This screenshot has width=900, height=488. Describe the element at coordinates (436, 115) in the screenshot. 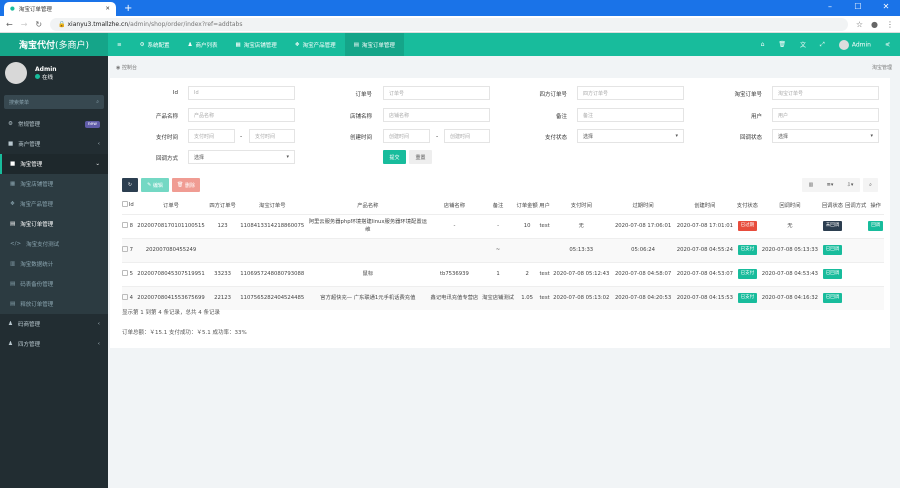

I see `shop-input: 店铺名称` at that location.